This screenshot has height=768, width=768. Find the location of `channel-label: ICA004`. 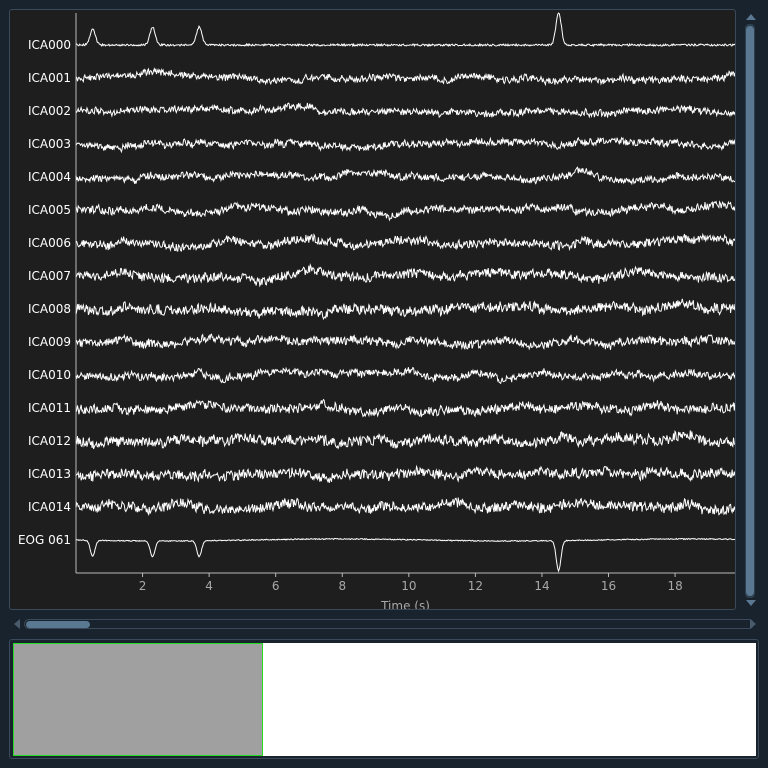

channel-label: ICA004 is located at coordinates (49, 177).